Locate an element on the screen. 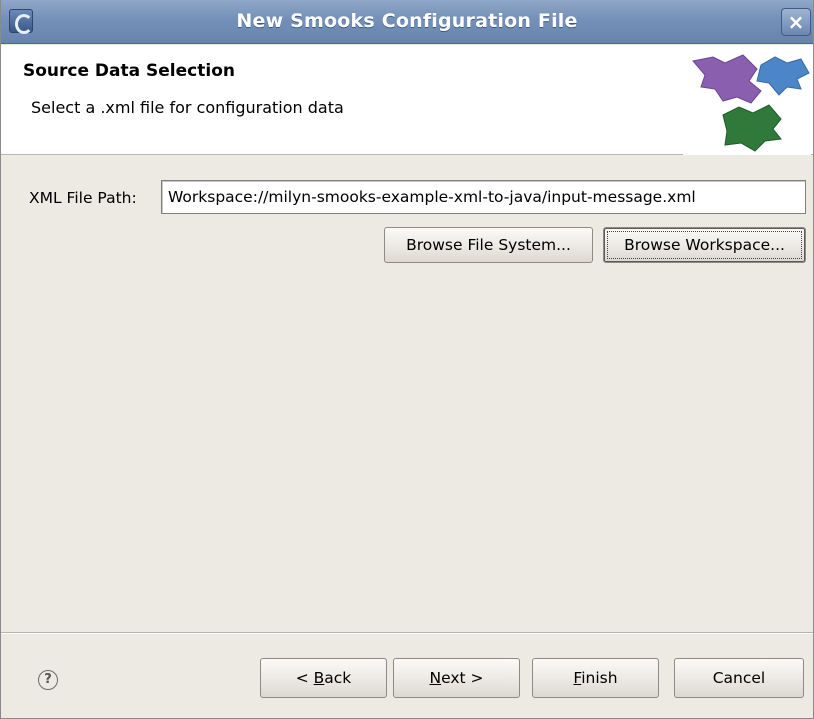 This screenshot has width=814, height=719. window-title: New Smooks Configuration File is located at coordinates (407, 21).